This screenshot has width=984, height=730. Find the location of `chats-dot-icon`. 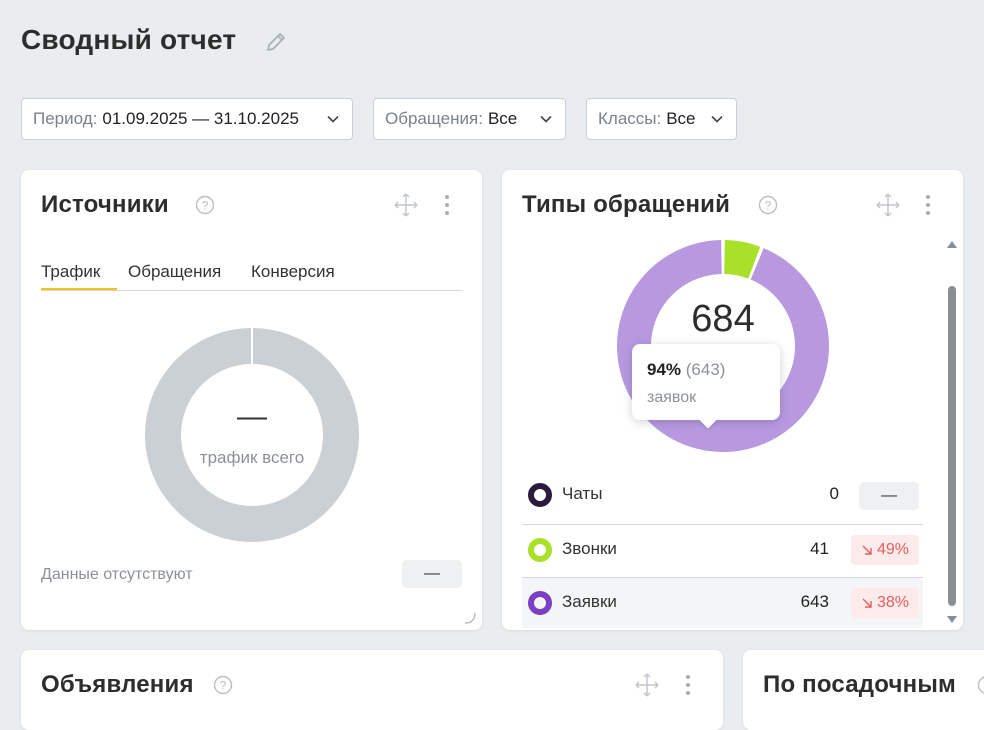

chats-dot-icon is located at coordinates (540, 495).